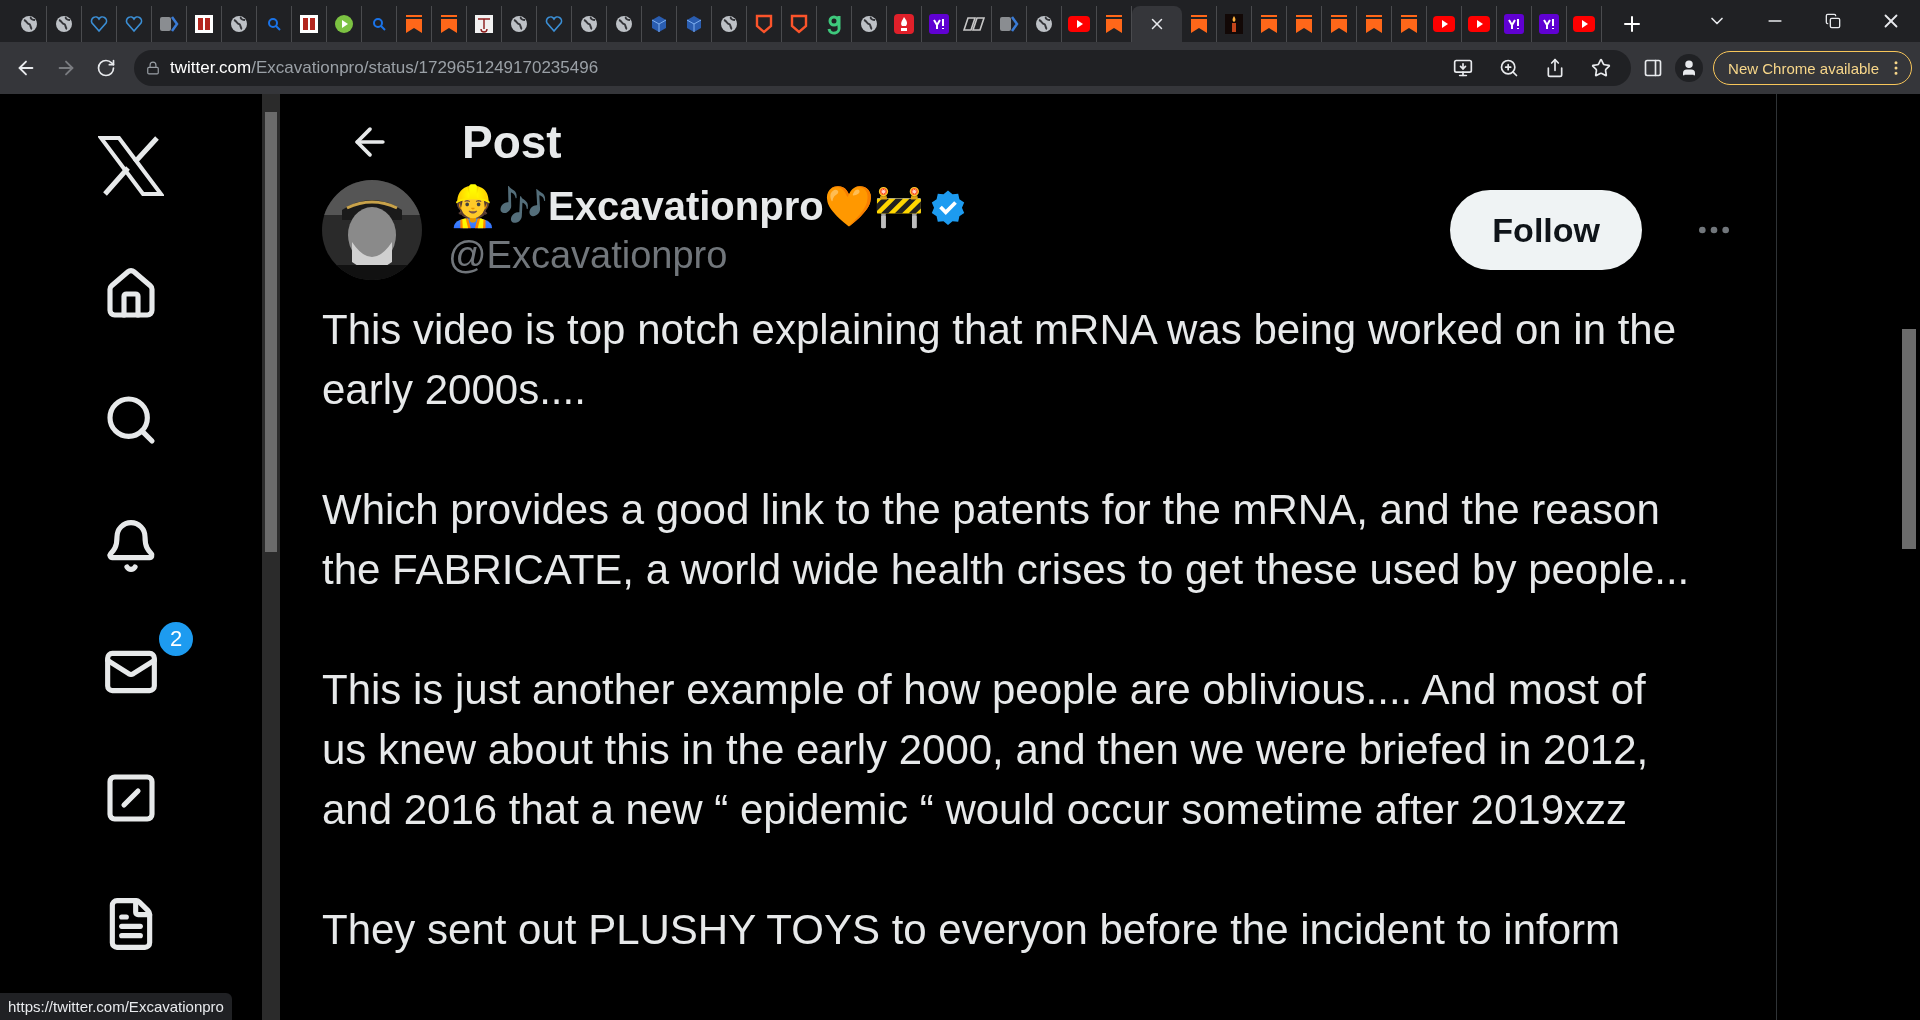 The image size is (1920, 1020). Describe the element at coordinates (974, 24) in the screenshot. I see `slant-icon` at that location.